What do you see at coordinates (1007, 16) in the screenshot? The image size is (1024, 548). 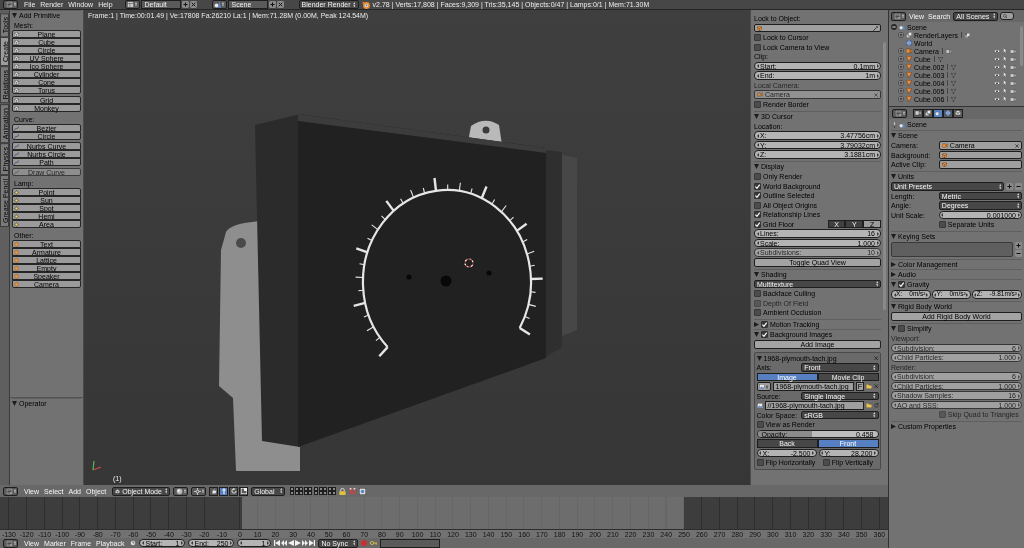 I see `search-field` at bounding box center [1007, 16].